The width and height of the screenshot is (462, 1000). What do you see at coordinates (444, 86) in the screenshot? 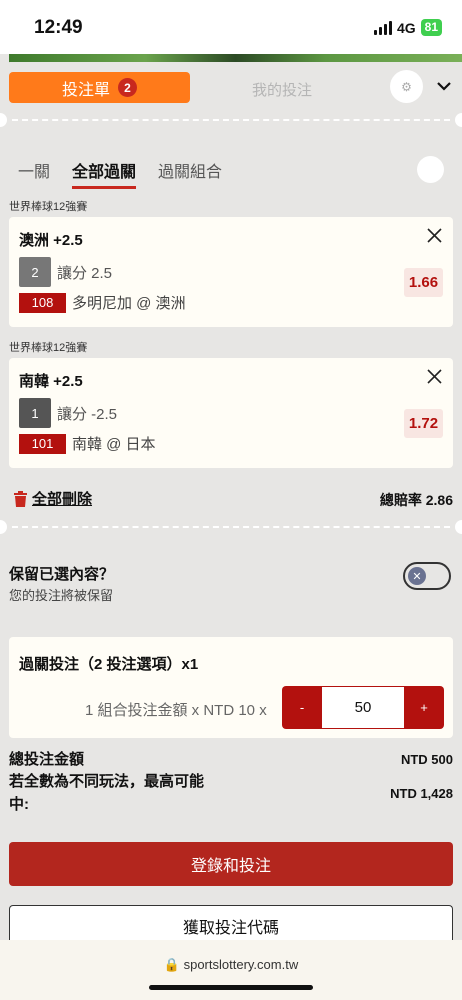
I see `chevron-down-icon` at bounding box center [444, 86].